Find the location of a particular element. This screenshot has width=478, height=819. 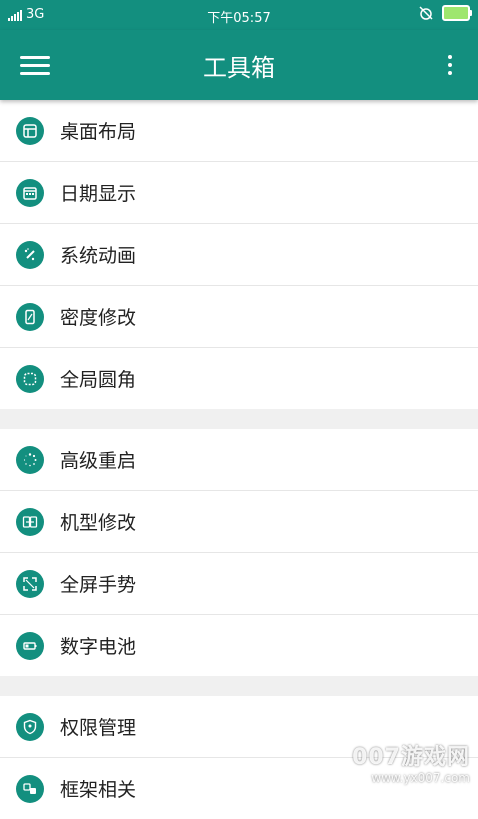

fullscreen-gesture-icon is located at coordinates (30, 583).